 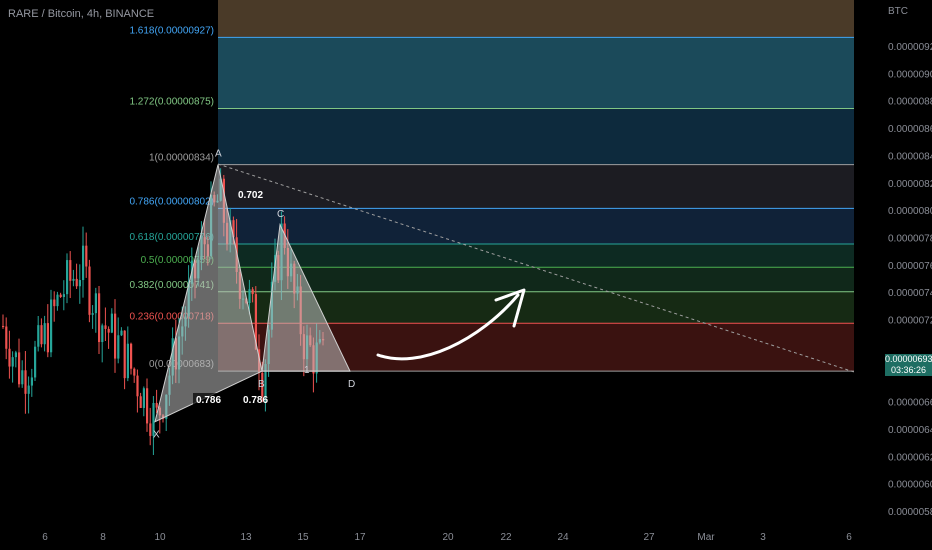 What do you see at coordinates (181, 158) in the screenshot?
I see `fib-level-label: 1(0.00000834)` at bounding box center [181, 158].